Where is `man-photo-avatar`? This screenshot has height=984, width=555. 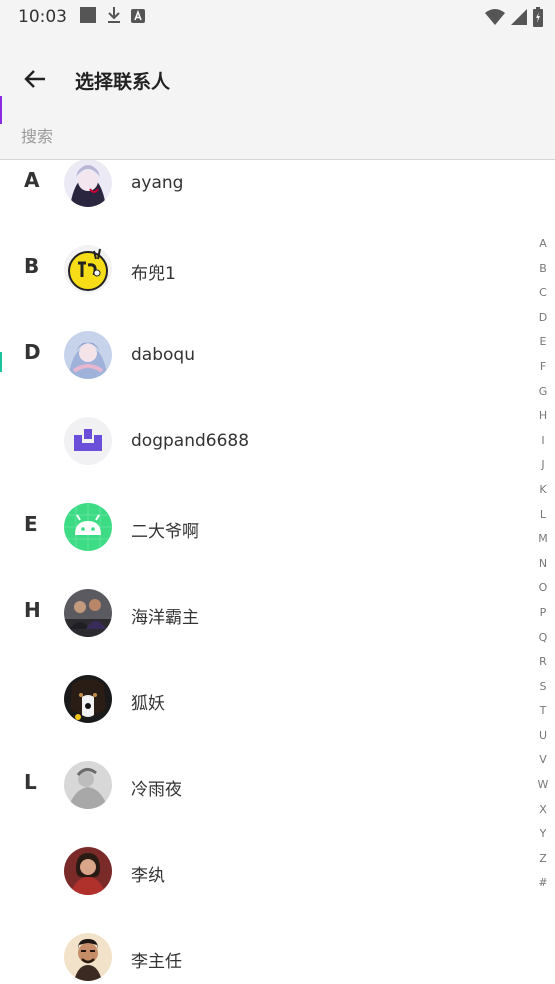
man-photo-avatar is located at coordinates (88, 957).